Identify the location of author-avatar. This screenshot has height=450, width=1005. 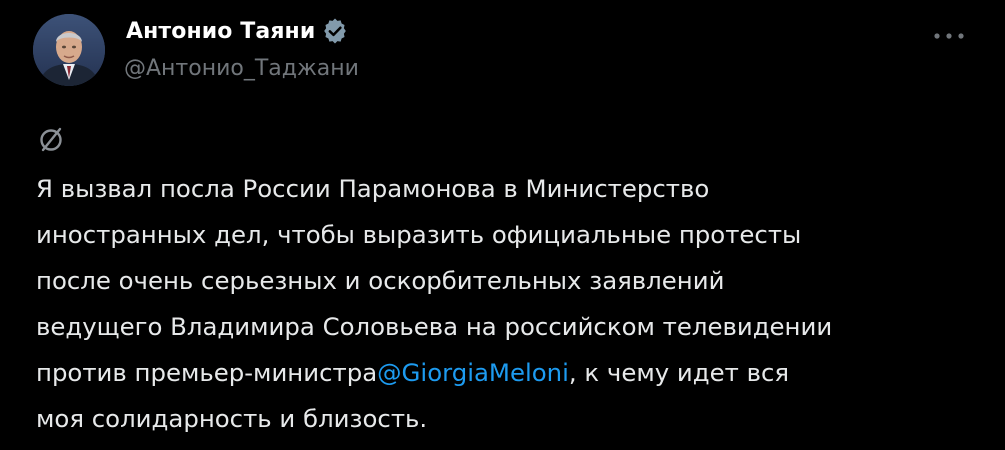
(69, 50).